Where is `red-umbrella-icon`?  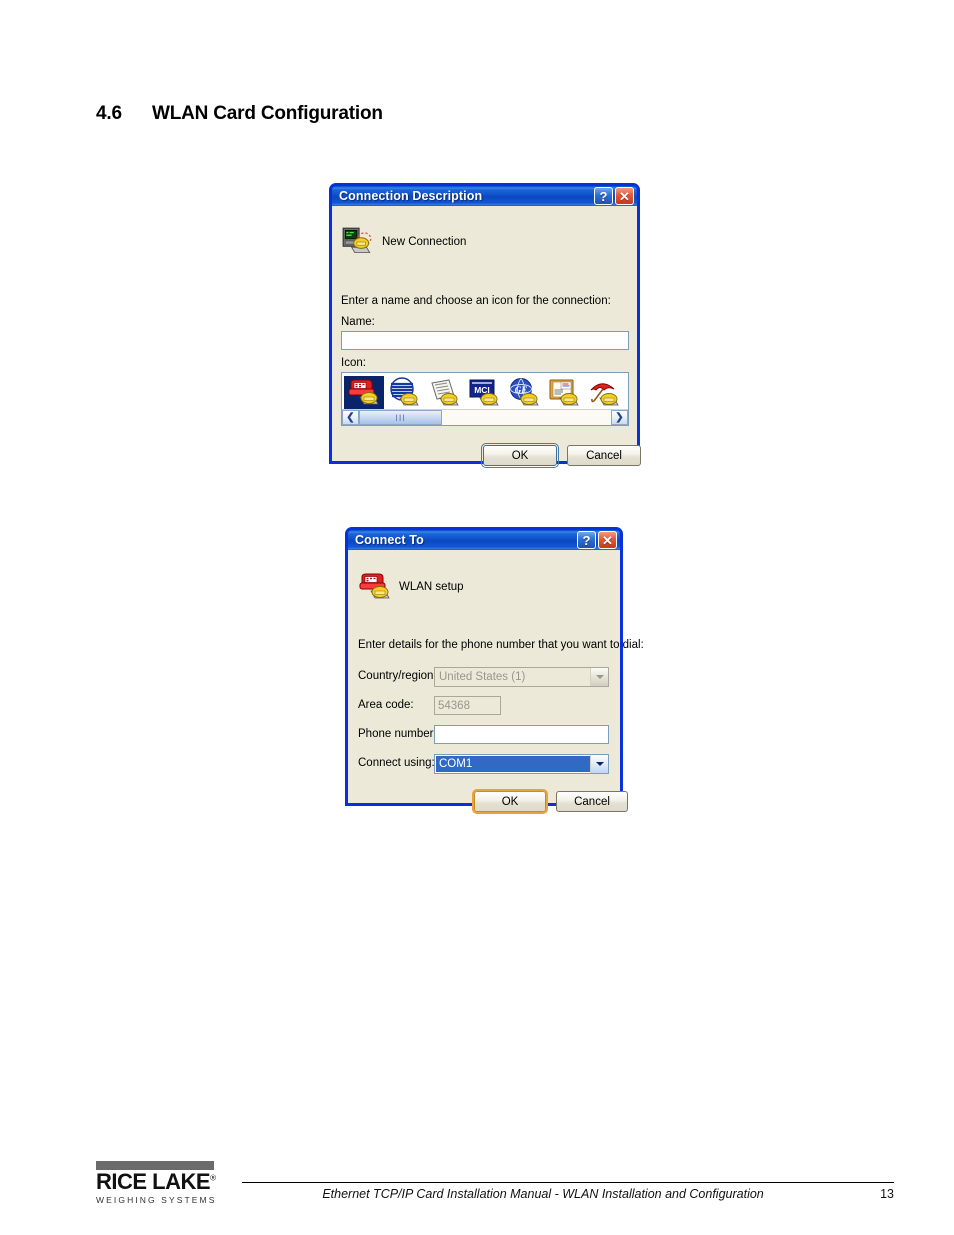 red-umbrella-icon is located at coordinates (604, 394).